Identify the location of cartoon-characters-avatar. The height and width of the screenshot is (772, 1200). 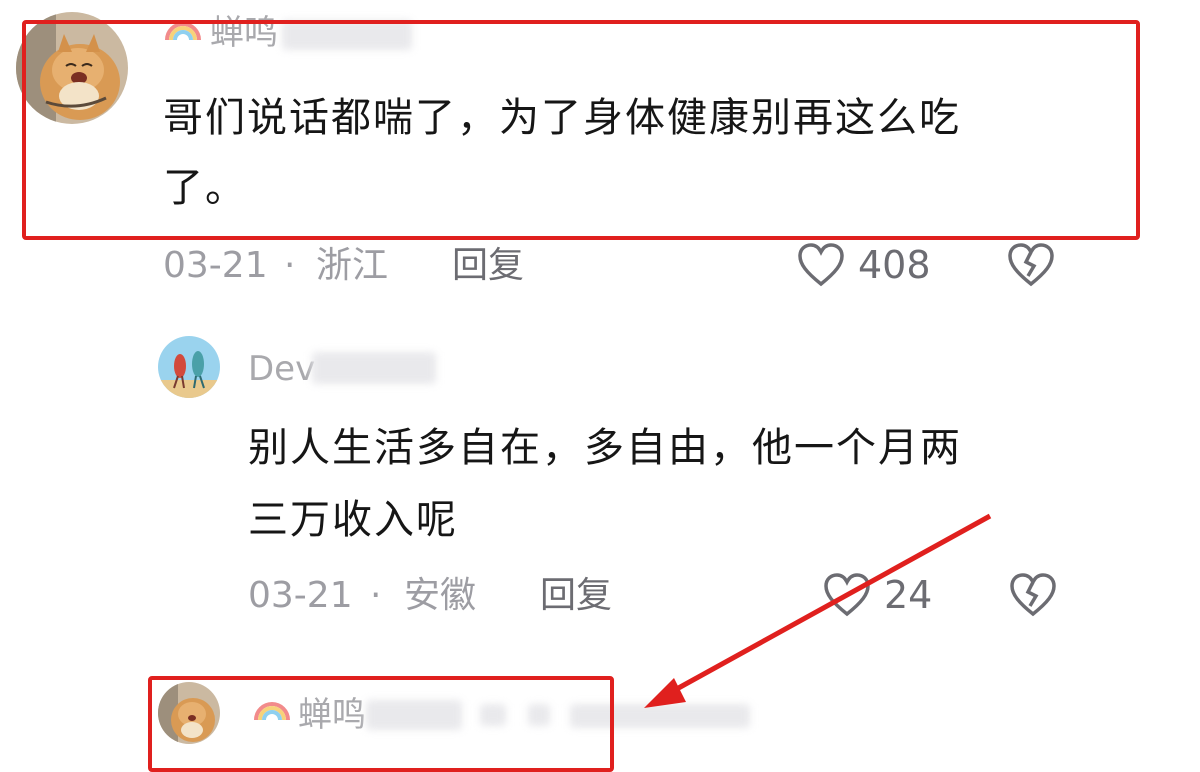
(189, 367).